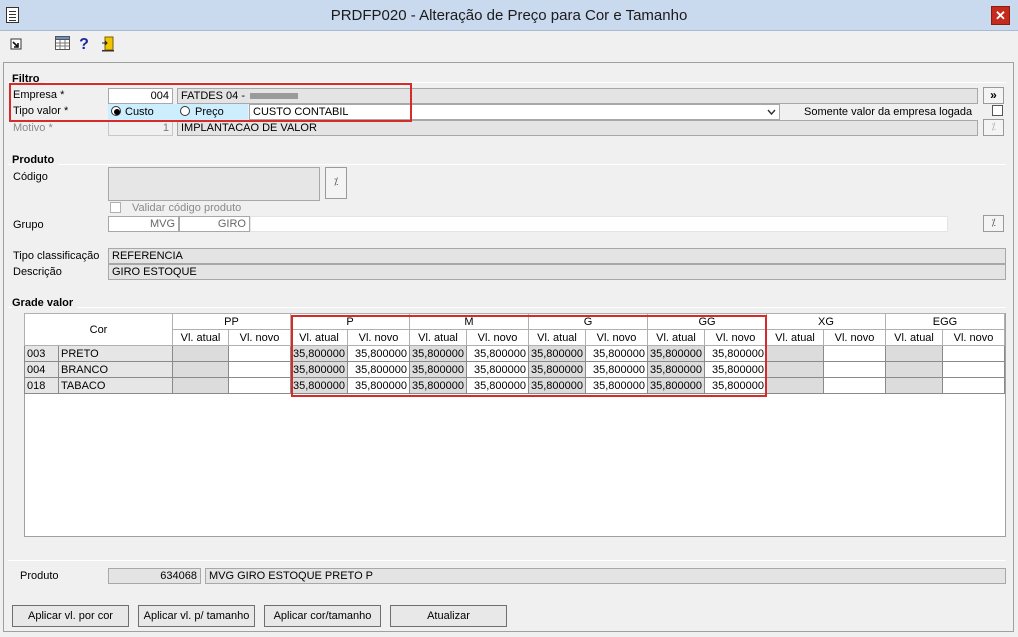 The image size is (1018, 637). I want to click on size-header-egg: EGG, so click(945, 321).